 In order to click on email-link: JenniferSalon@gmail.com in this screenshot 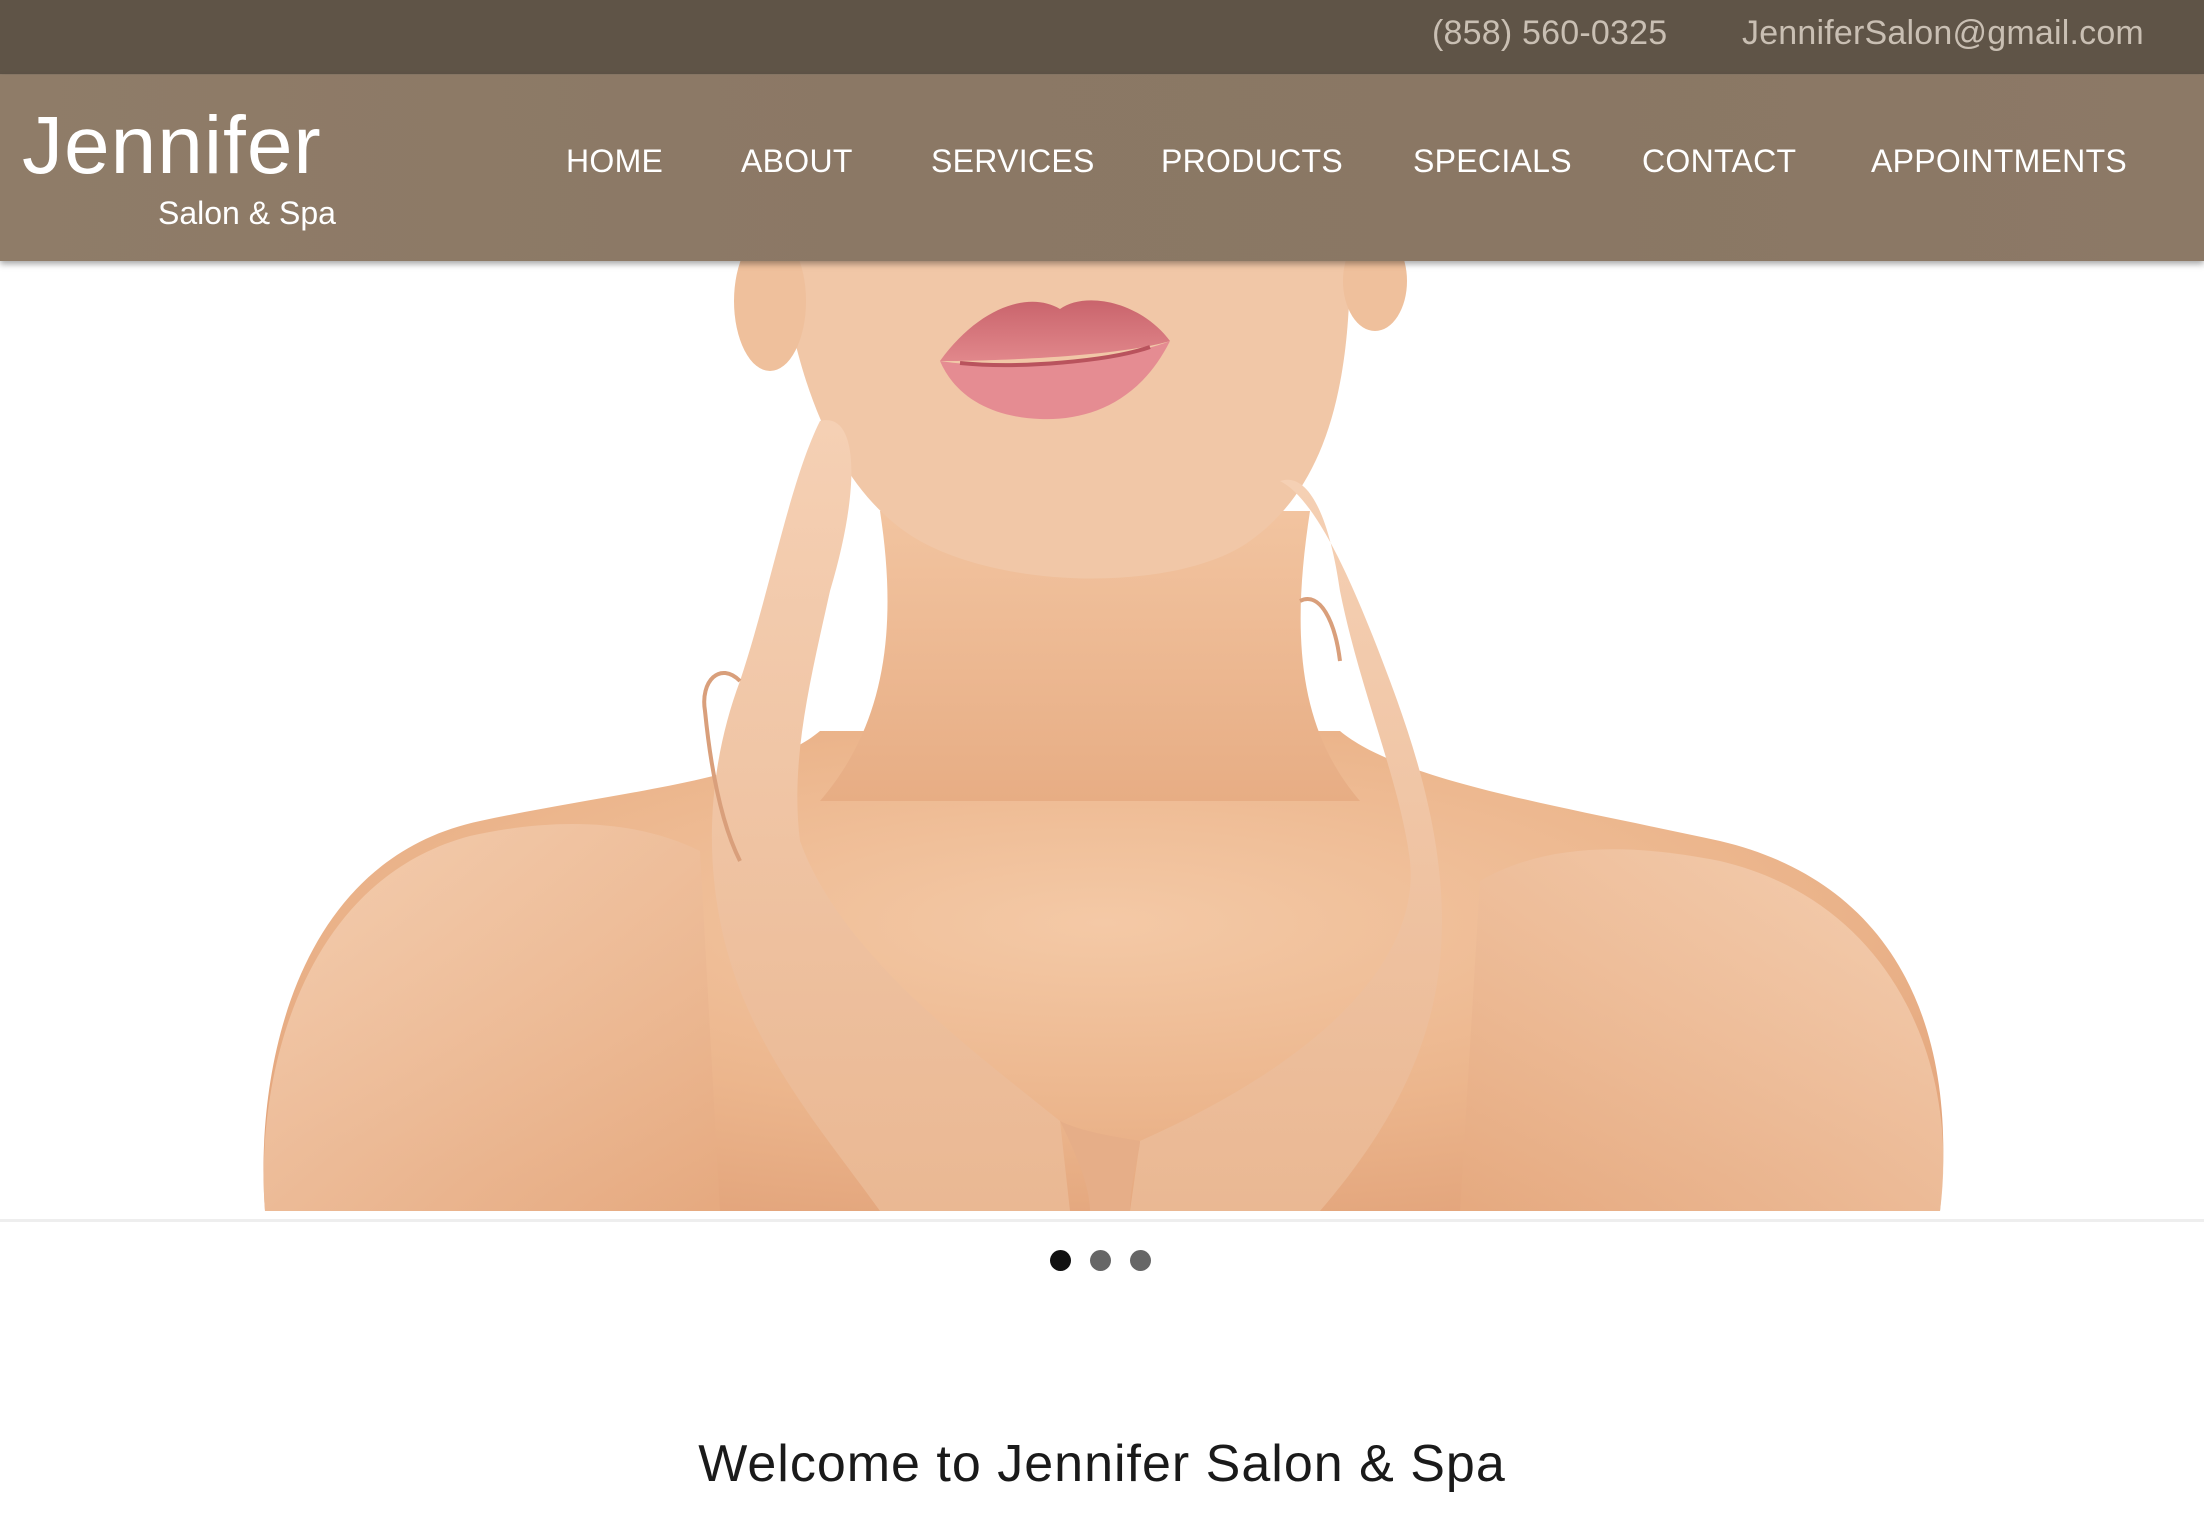, I will do `click(1943, 33)`.